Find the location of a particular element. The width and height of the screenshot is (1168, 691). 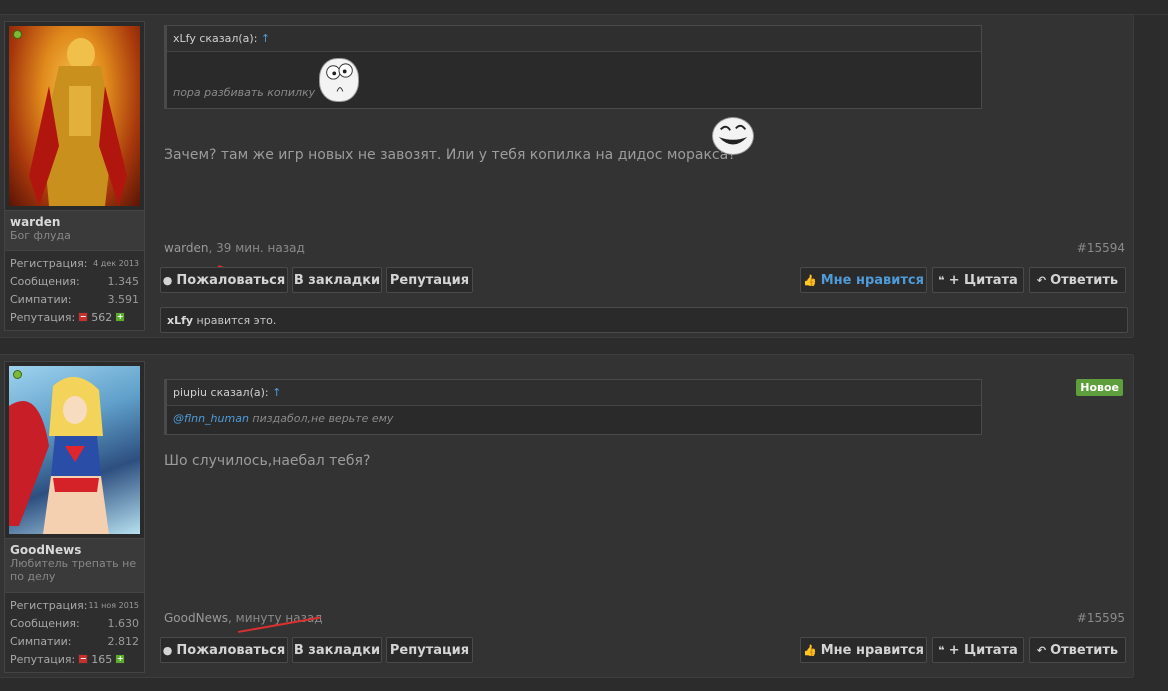

likes-text: нравится это. is located at coordinates (235, 320).